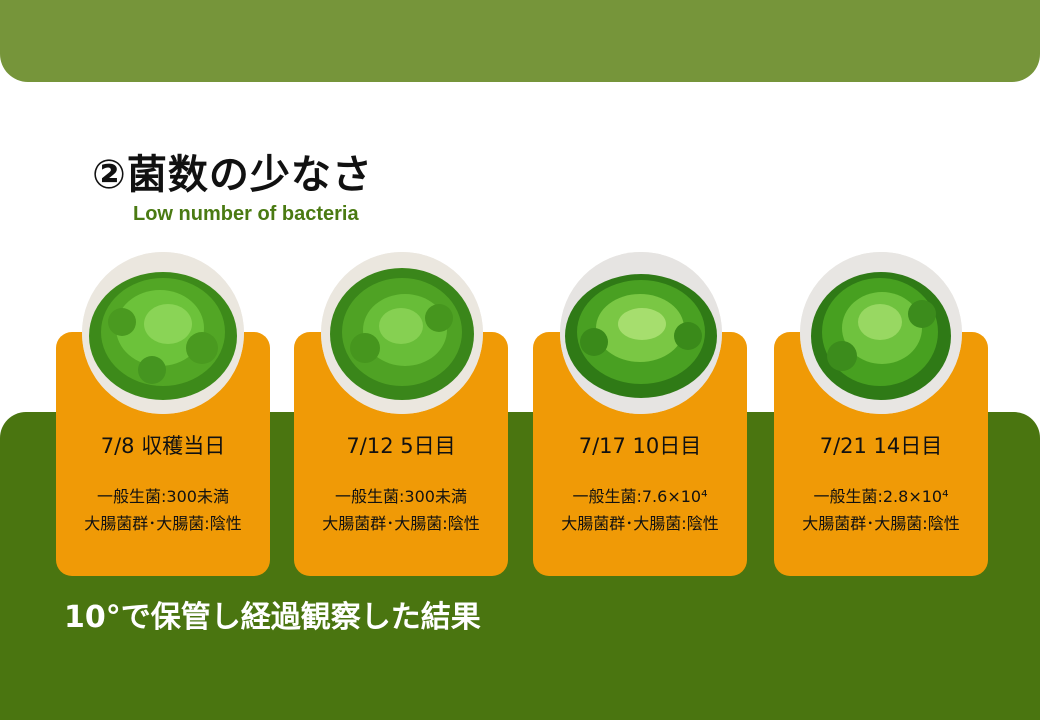  What do you see at coordinates (881, 446) in the screenshot?
I see `card-date: 7/21 14日目` at bounding box center [881, 446].